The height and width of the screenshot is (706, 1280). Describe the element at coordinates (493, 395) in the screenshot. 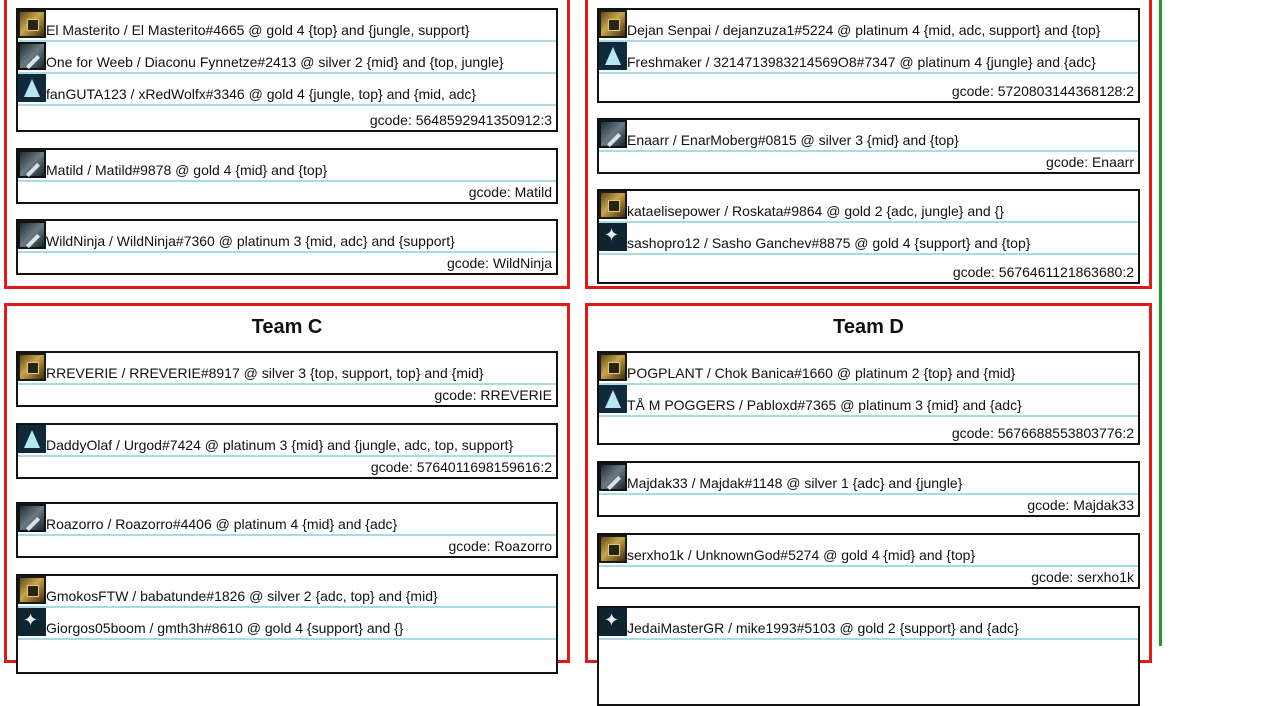

I see `group-code: gcode: RREVERIE` at that location.